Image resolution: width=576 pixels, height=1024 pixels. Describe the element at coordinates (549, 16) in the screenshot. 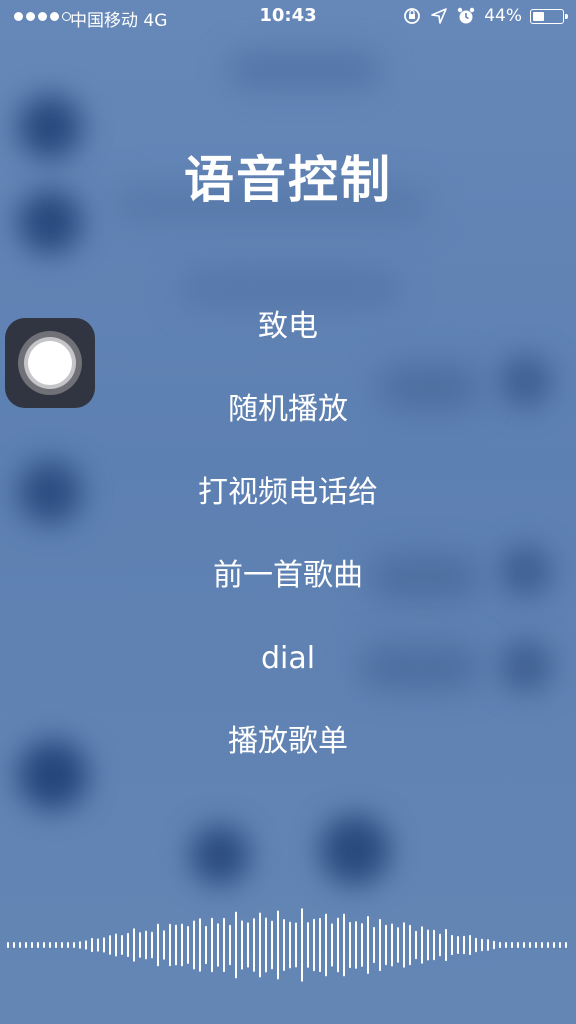

I see `battery-icon` at that location.